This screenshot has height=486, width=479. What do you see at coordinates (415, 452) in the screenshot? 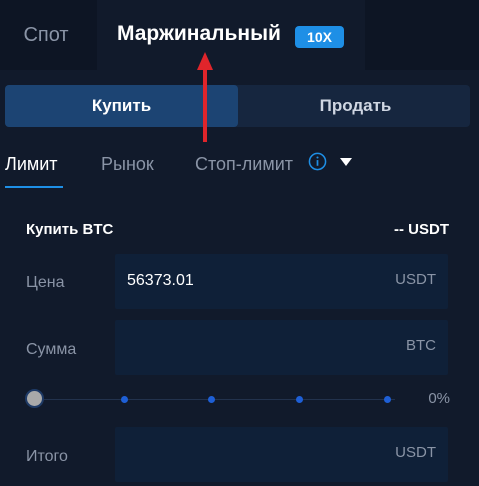
I see `total-unit: USDT` at bounding box center [415, 452].